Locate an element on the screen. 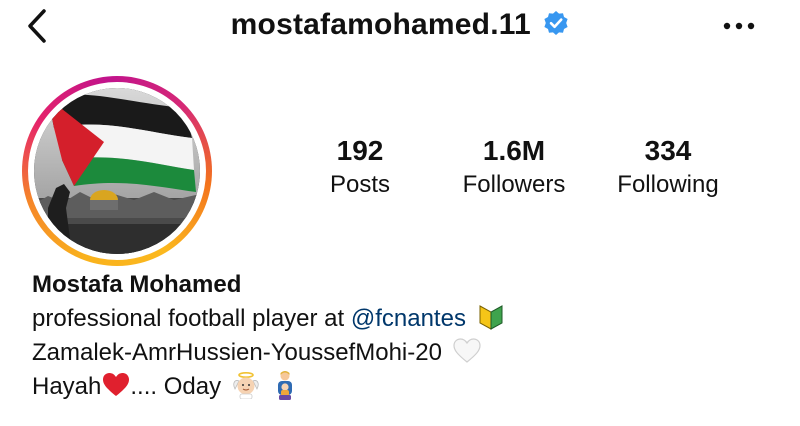  bio-line-2: Zamalek-AmrHussien-YoussefMohi-20 is located at coordinates (402, 353).